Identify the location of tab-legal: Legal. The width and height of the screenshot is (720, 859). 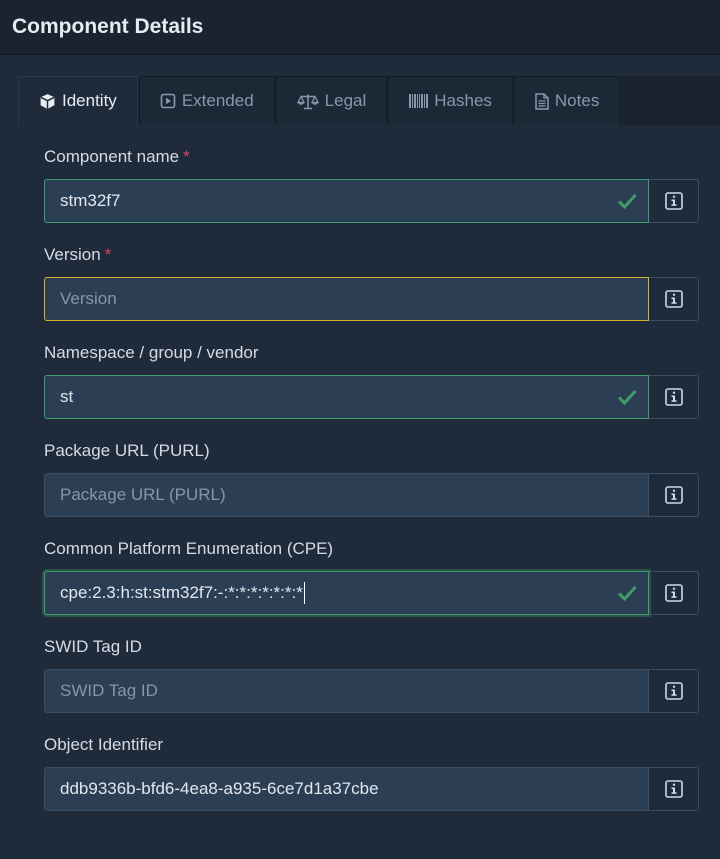
(331, 100).